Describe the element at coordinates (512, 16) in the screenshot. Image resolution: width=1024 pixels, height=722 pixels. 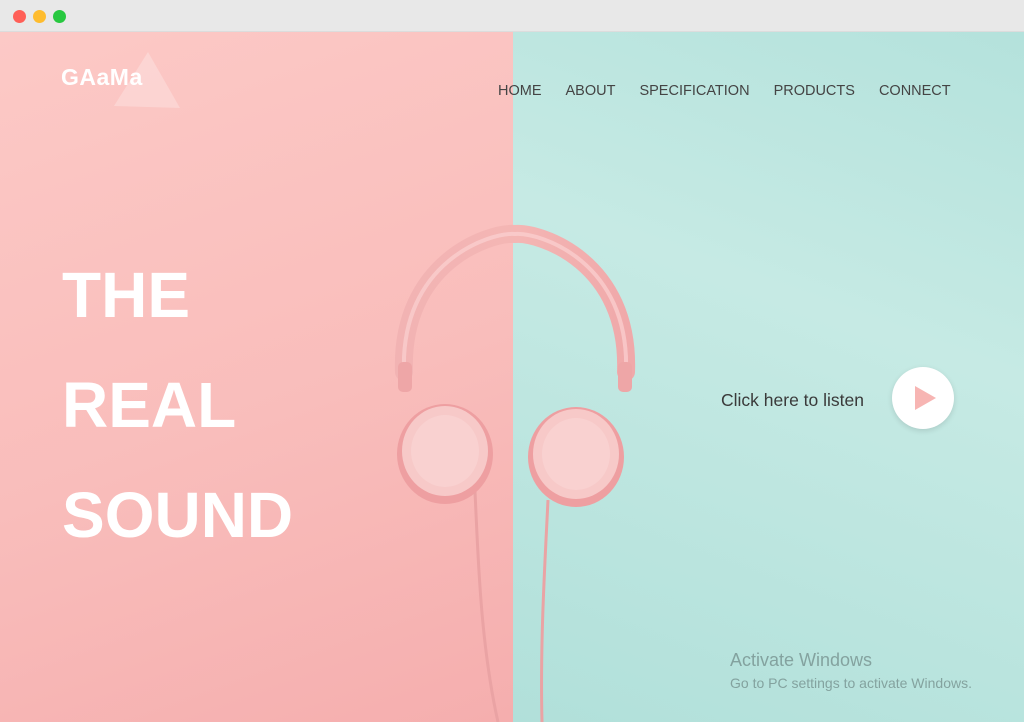
I see `window-titlebar` at that location.